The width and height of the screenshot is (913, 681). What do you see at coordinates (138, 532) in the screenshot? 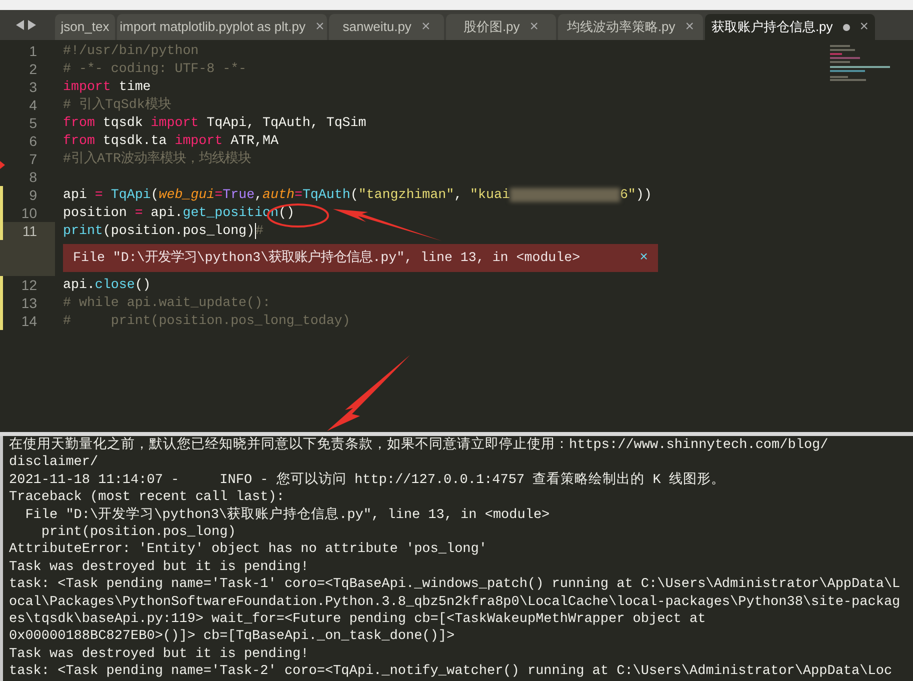
I see `console-line: print(position.pos_long)` at bounding box center [138, 532].